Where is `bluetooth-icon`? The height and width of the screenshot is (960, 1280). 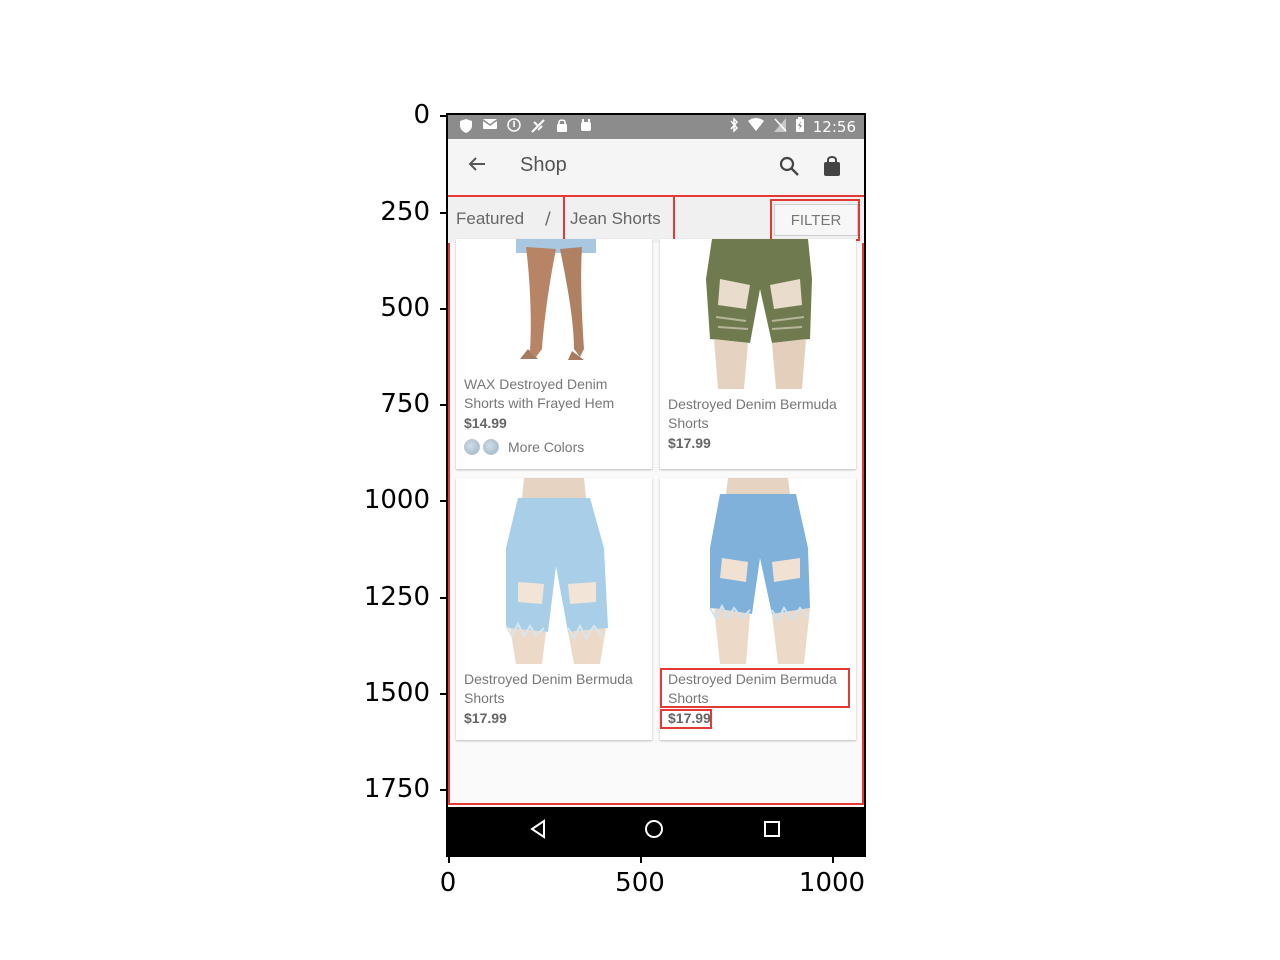 bluetooth-icon is located at coordinates (734, 127).